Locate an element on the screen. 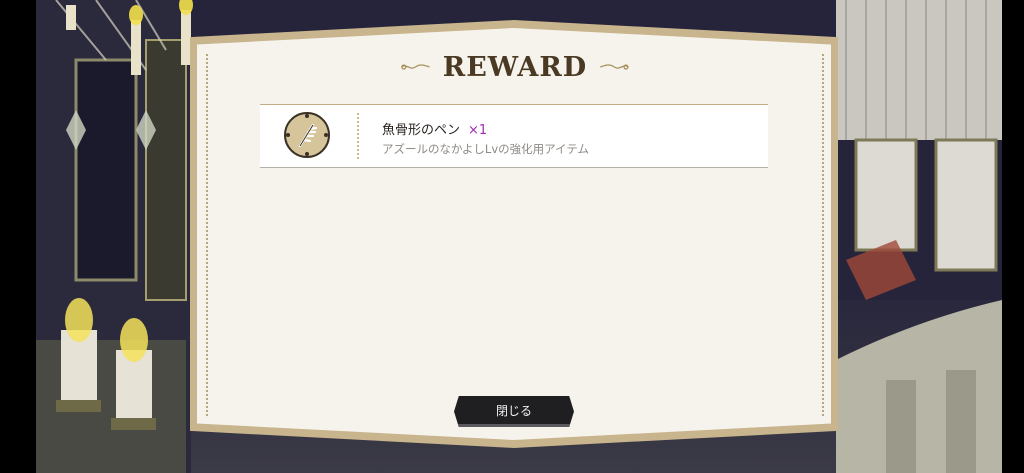 The image size is (1024, 473). letterbox-right is located at coordinates (1013, 236).